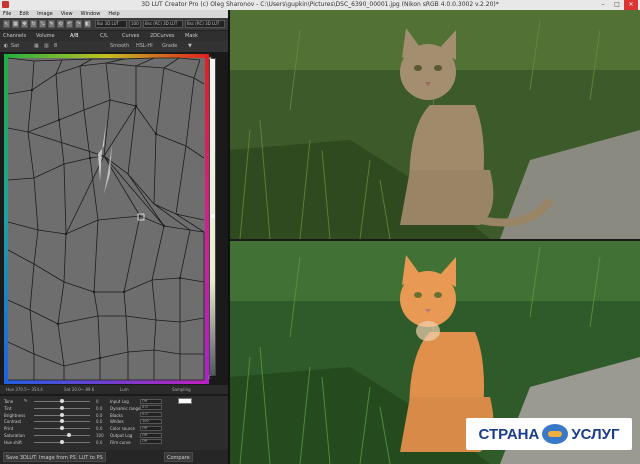  I want to click on lut-type-select-b: Bsc (RC) 3D LUT, so click(205, 24).